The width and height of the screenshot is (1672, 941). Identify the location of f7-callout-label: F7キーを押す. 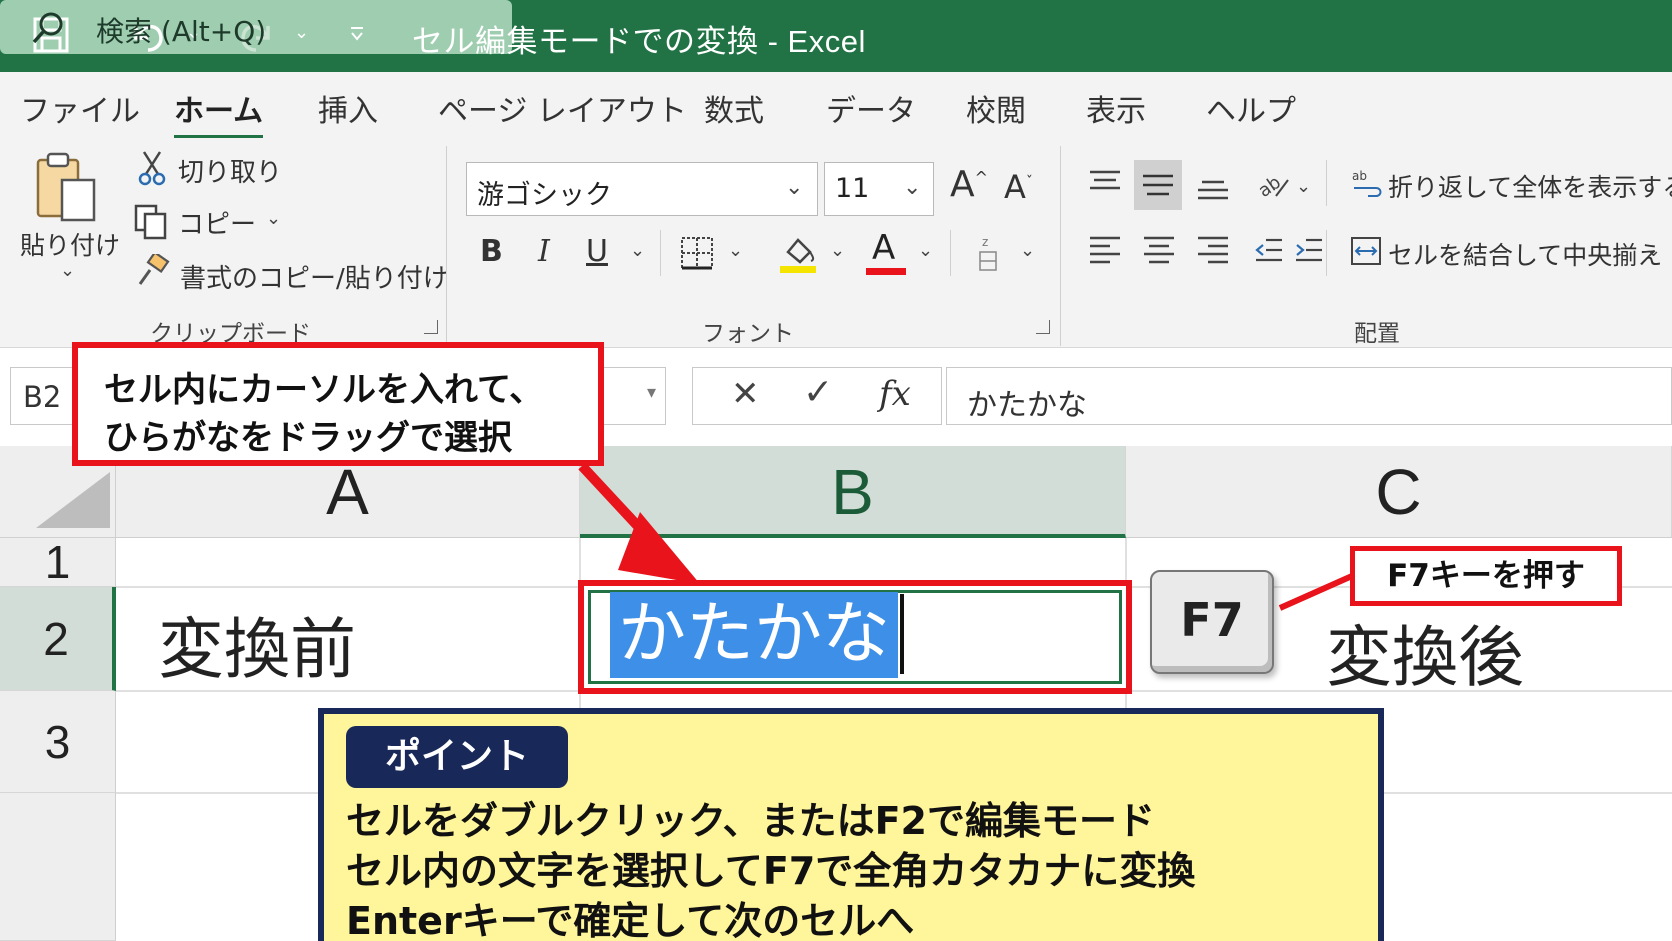
(1486, 576).